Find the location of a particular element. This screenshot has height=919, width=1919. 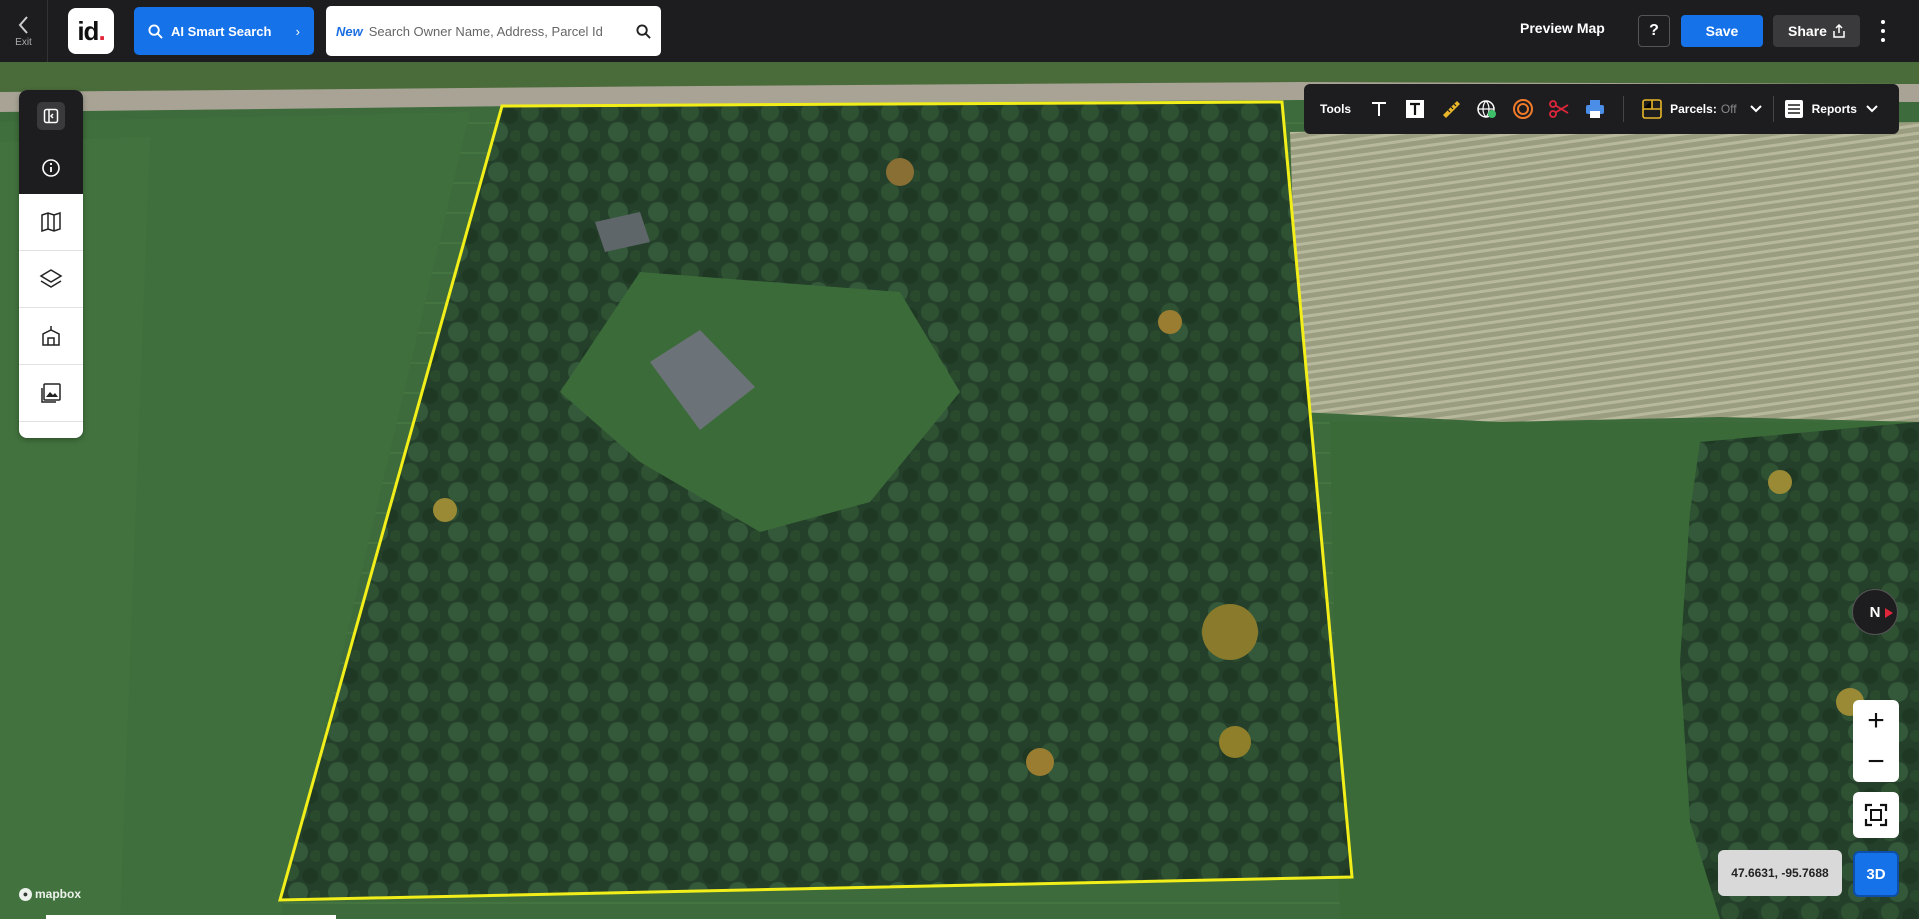

image-gallery-icon is located at coordinates (51, 393).